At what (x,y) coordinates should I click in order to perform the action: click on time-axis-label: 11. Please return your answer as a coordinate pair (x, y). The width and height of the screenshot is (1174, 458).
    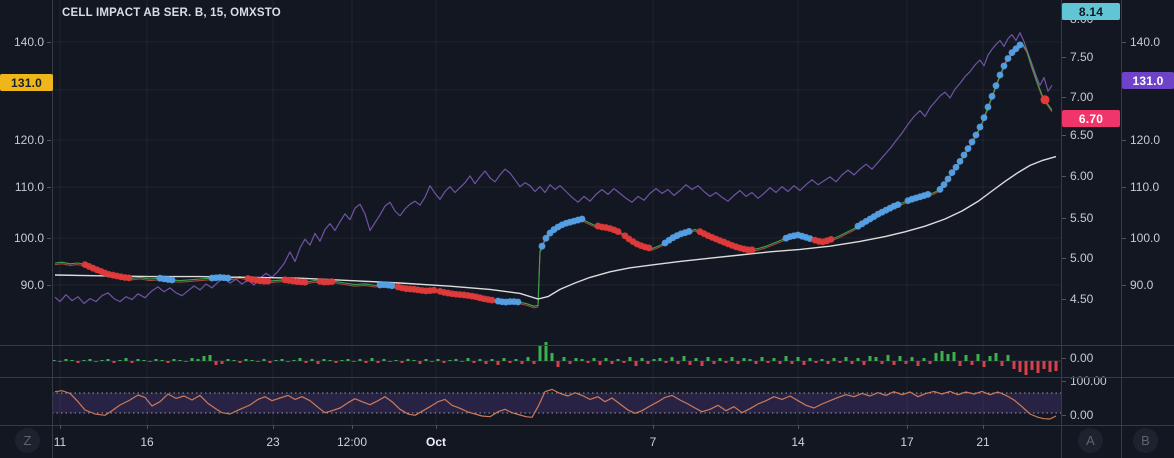
    Looking at the image, I should click on (60, 442).